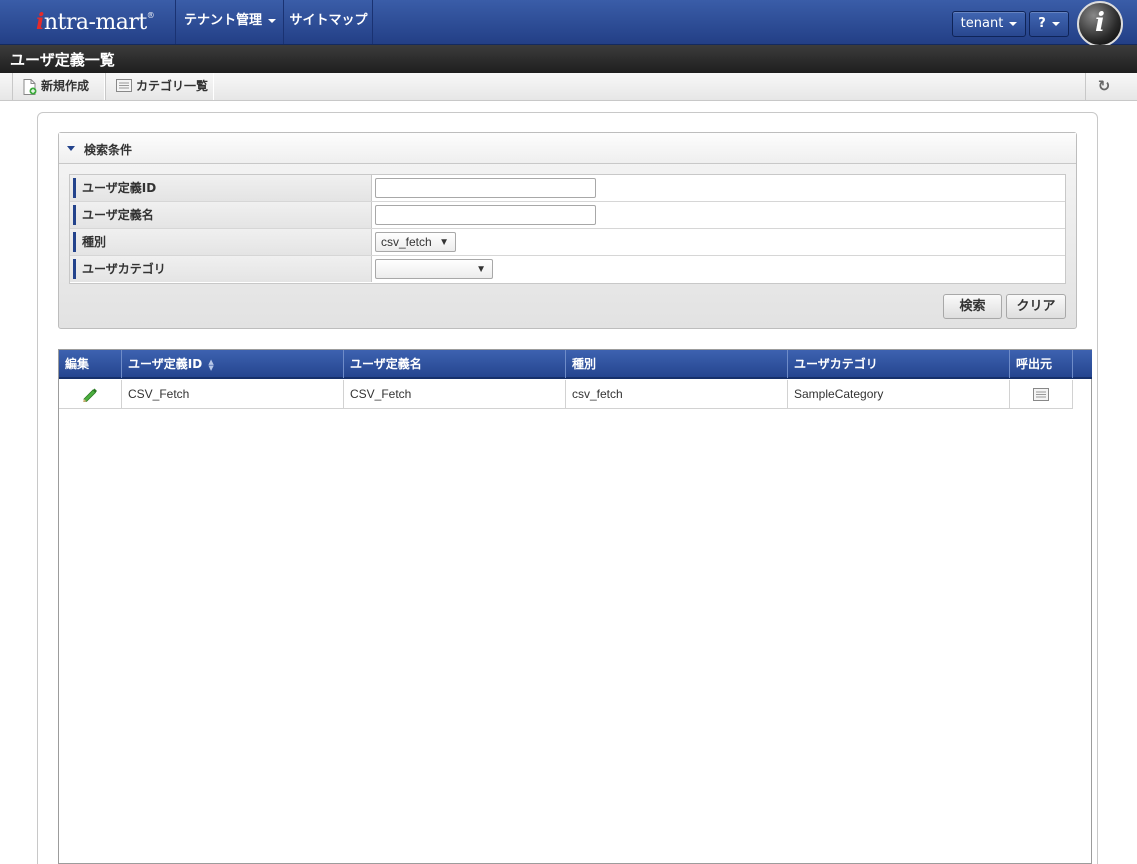 The width and height of the screenshot is (1137, 864). I want to click on title-bar: ユーザ定義一覧, so click(568, 59).